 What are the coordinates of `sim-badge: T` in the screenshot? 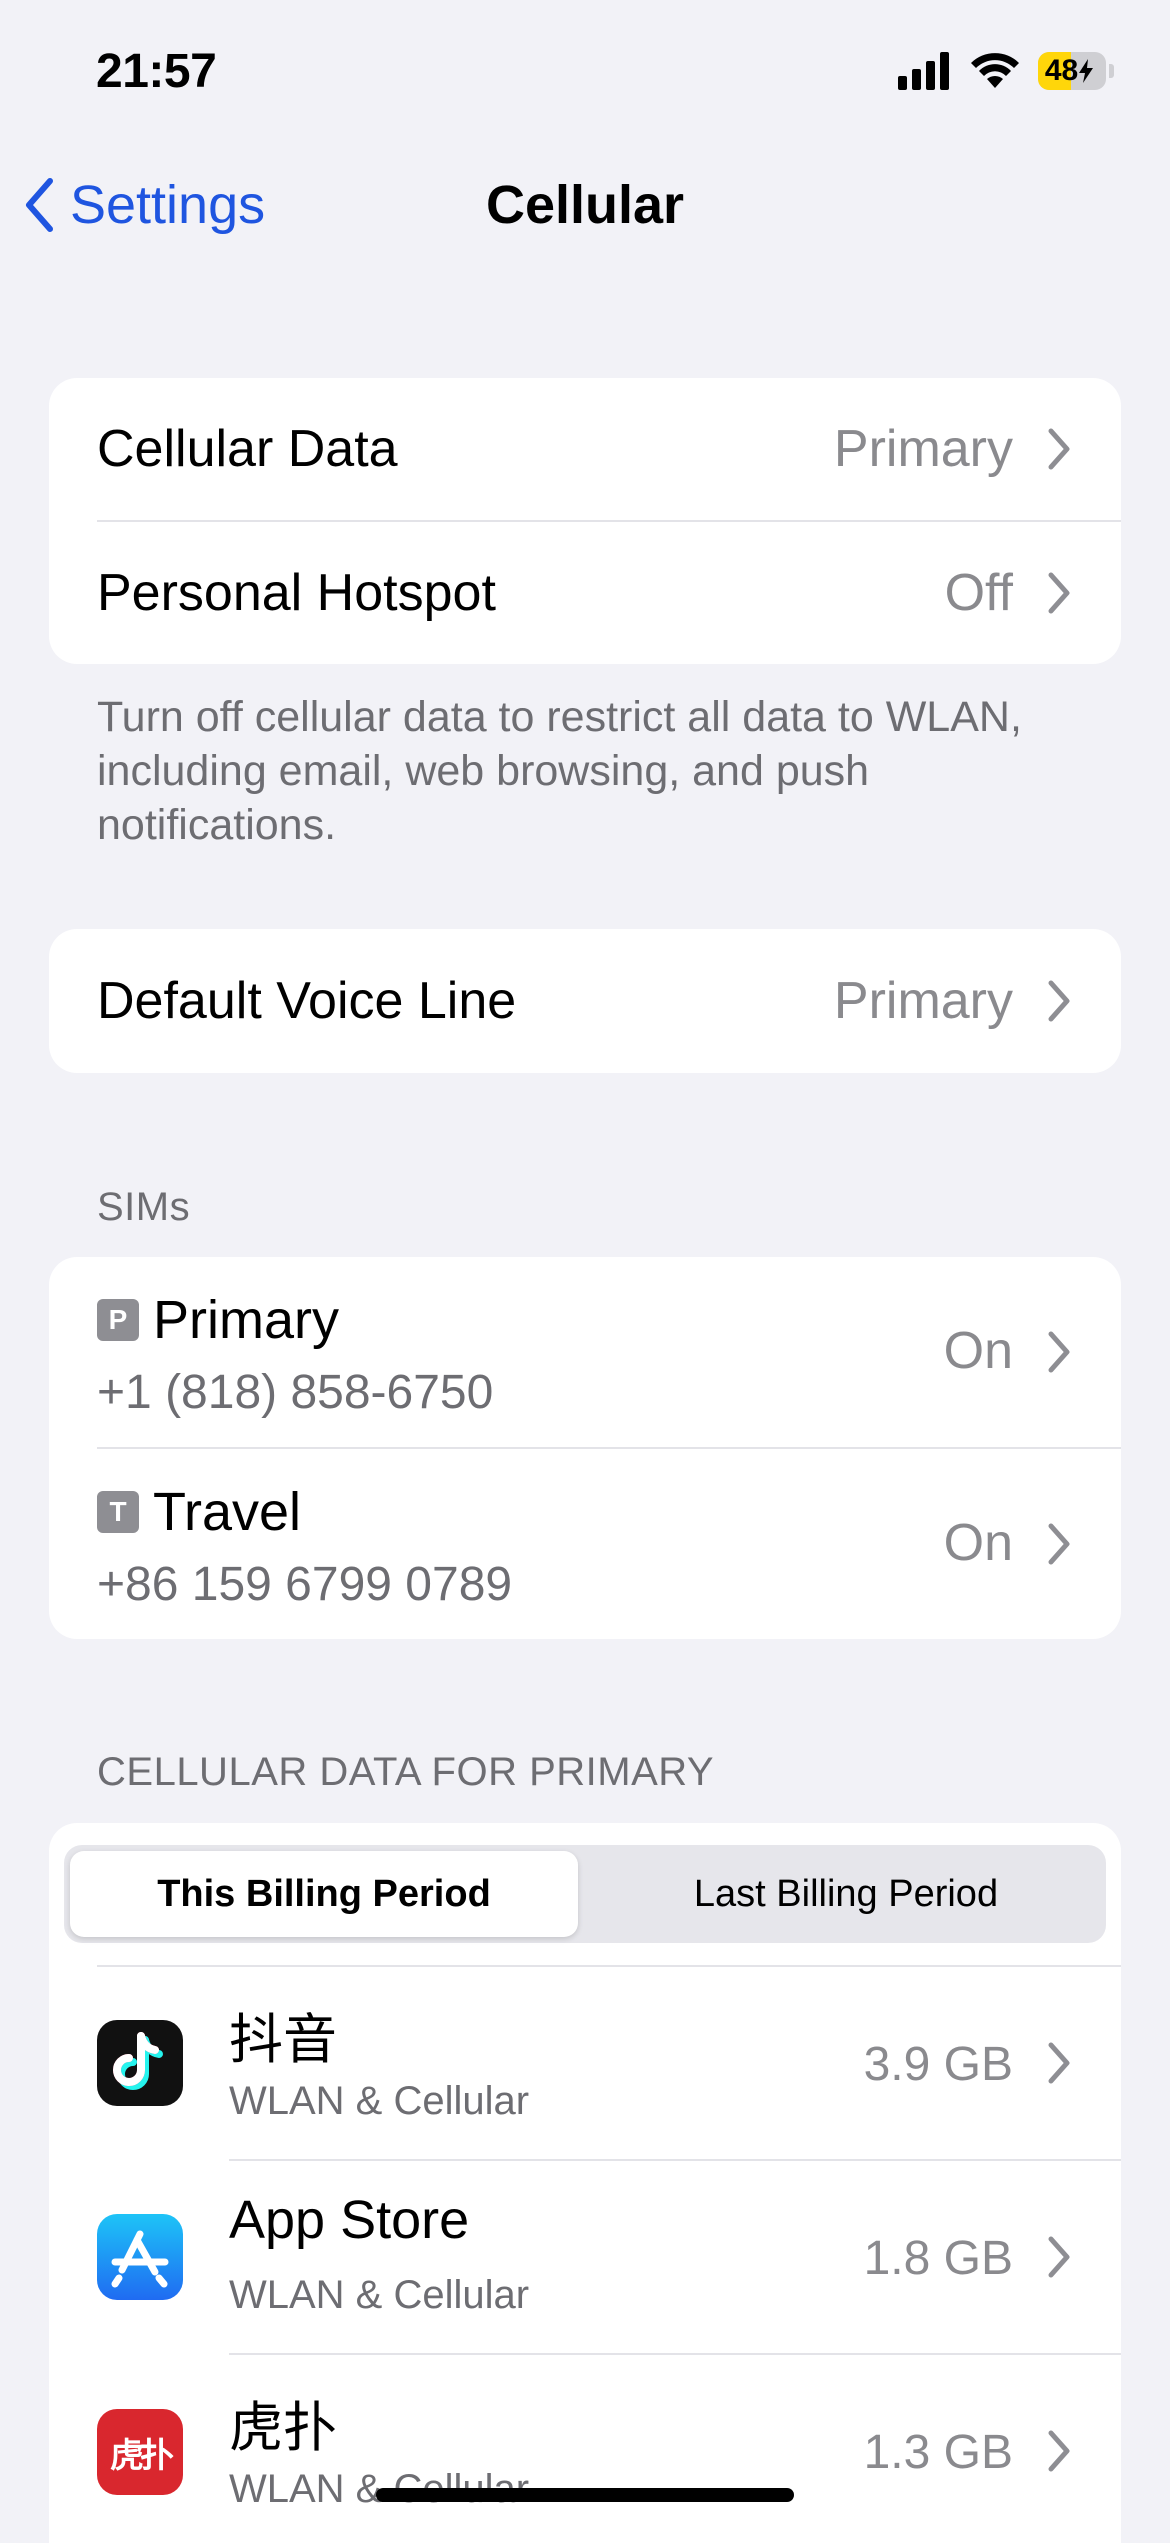 It's located at (118, 1512).